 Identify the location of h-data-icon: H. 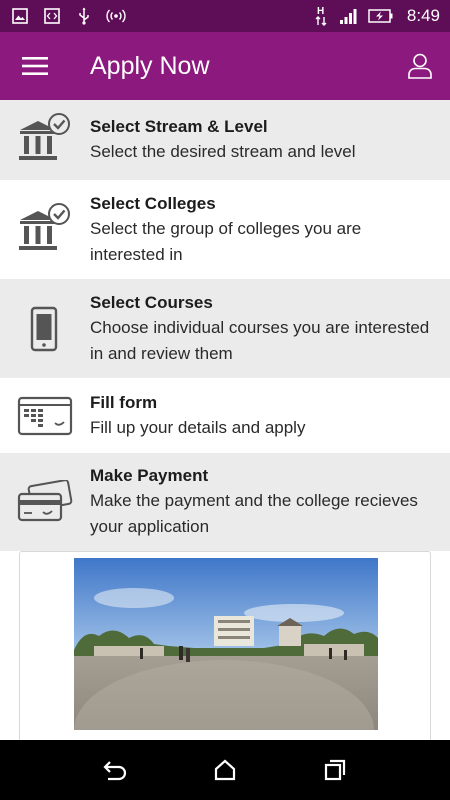
(321, 16).